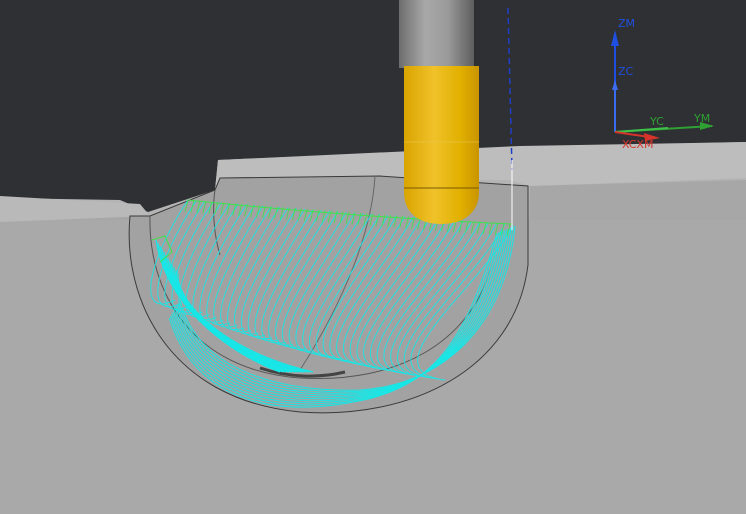 Image resolution: width=746 pixels, height=514 pixels. What do you see at coordinates (656, 121) in the screenshot?
I see `yc-label: YC` at bounding box center [656, 121].